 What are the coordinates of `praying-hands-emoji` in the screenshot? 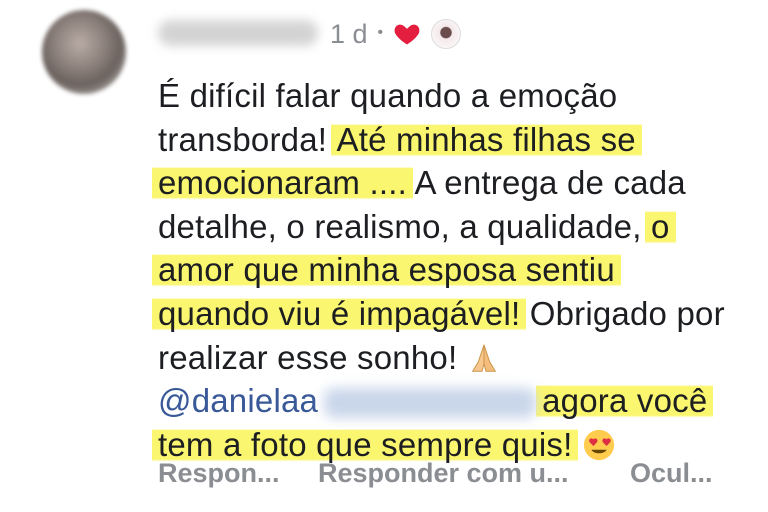 It's located at (483, 358).